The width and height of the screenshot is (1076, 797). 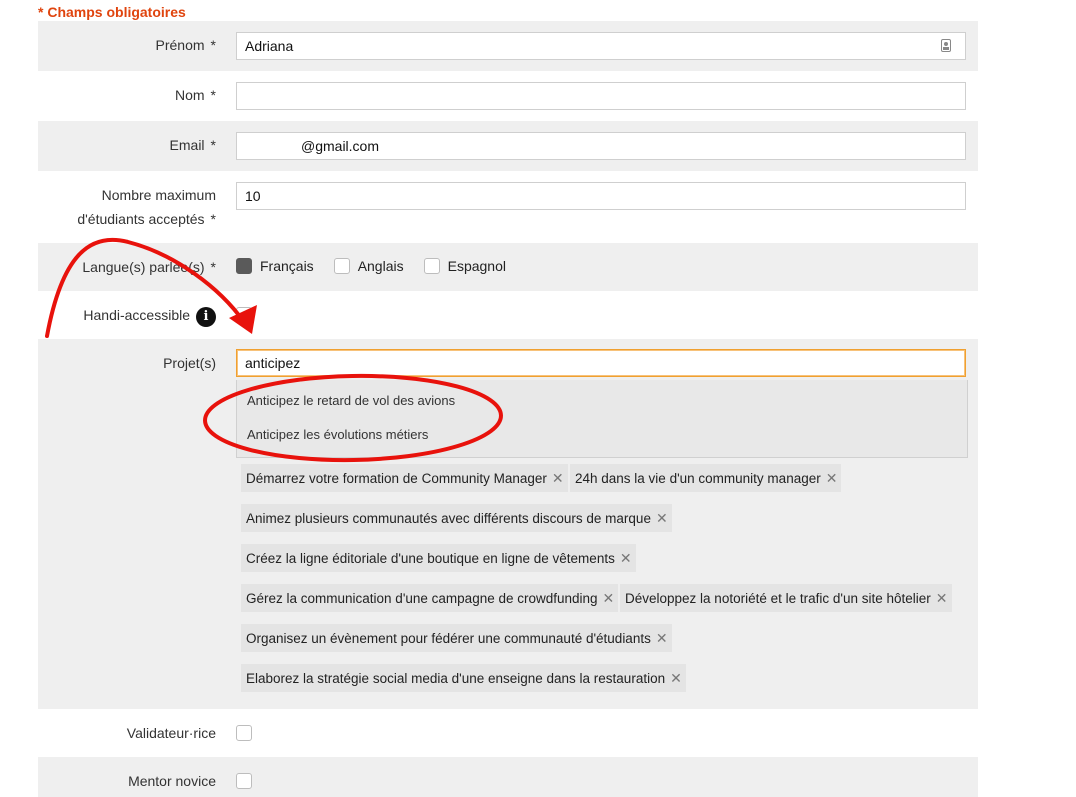 What do you see at coordinates (195, 95) in the screenshot?
I see `label-nom: Nom *` at bounding box center [195, 95].